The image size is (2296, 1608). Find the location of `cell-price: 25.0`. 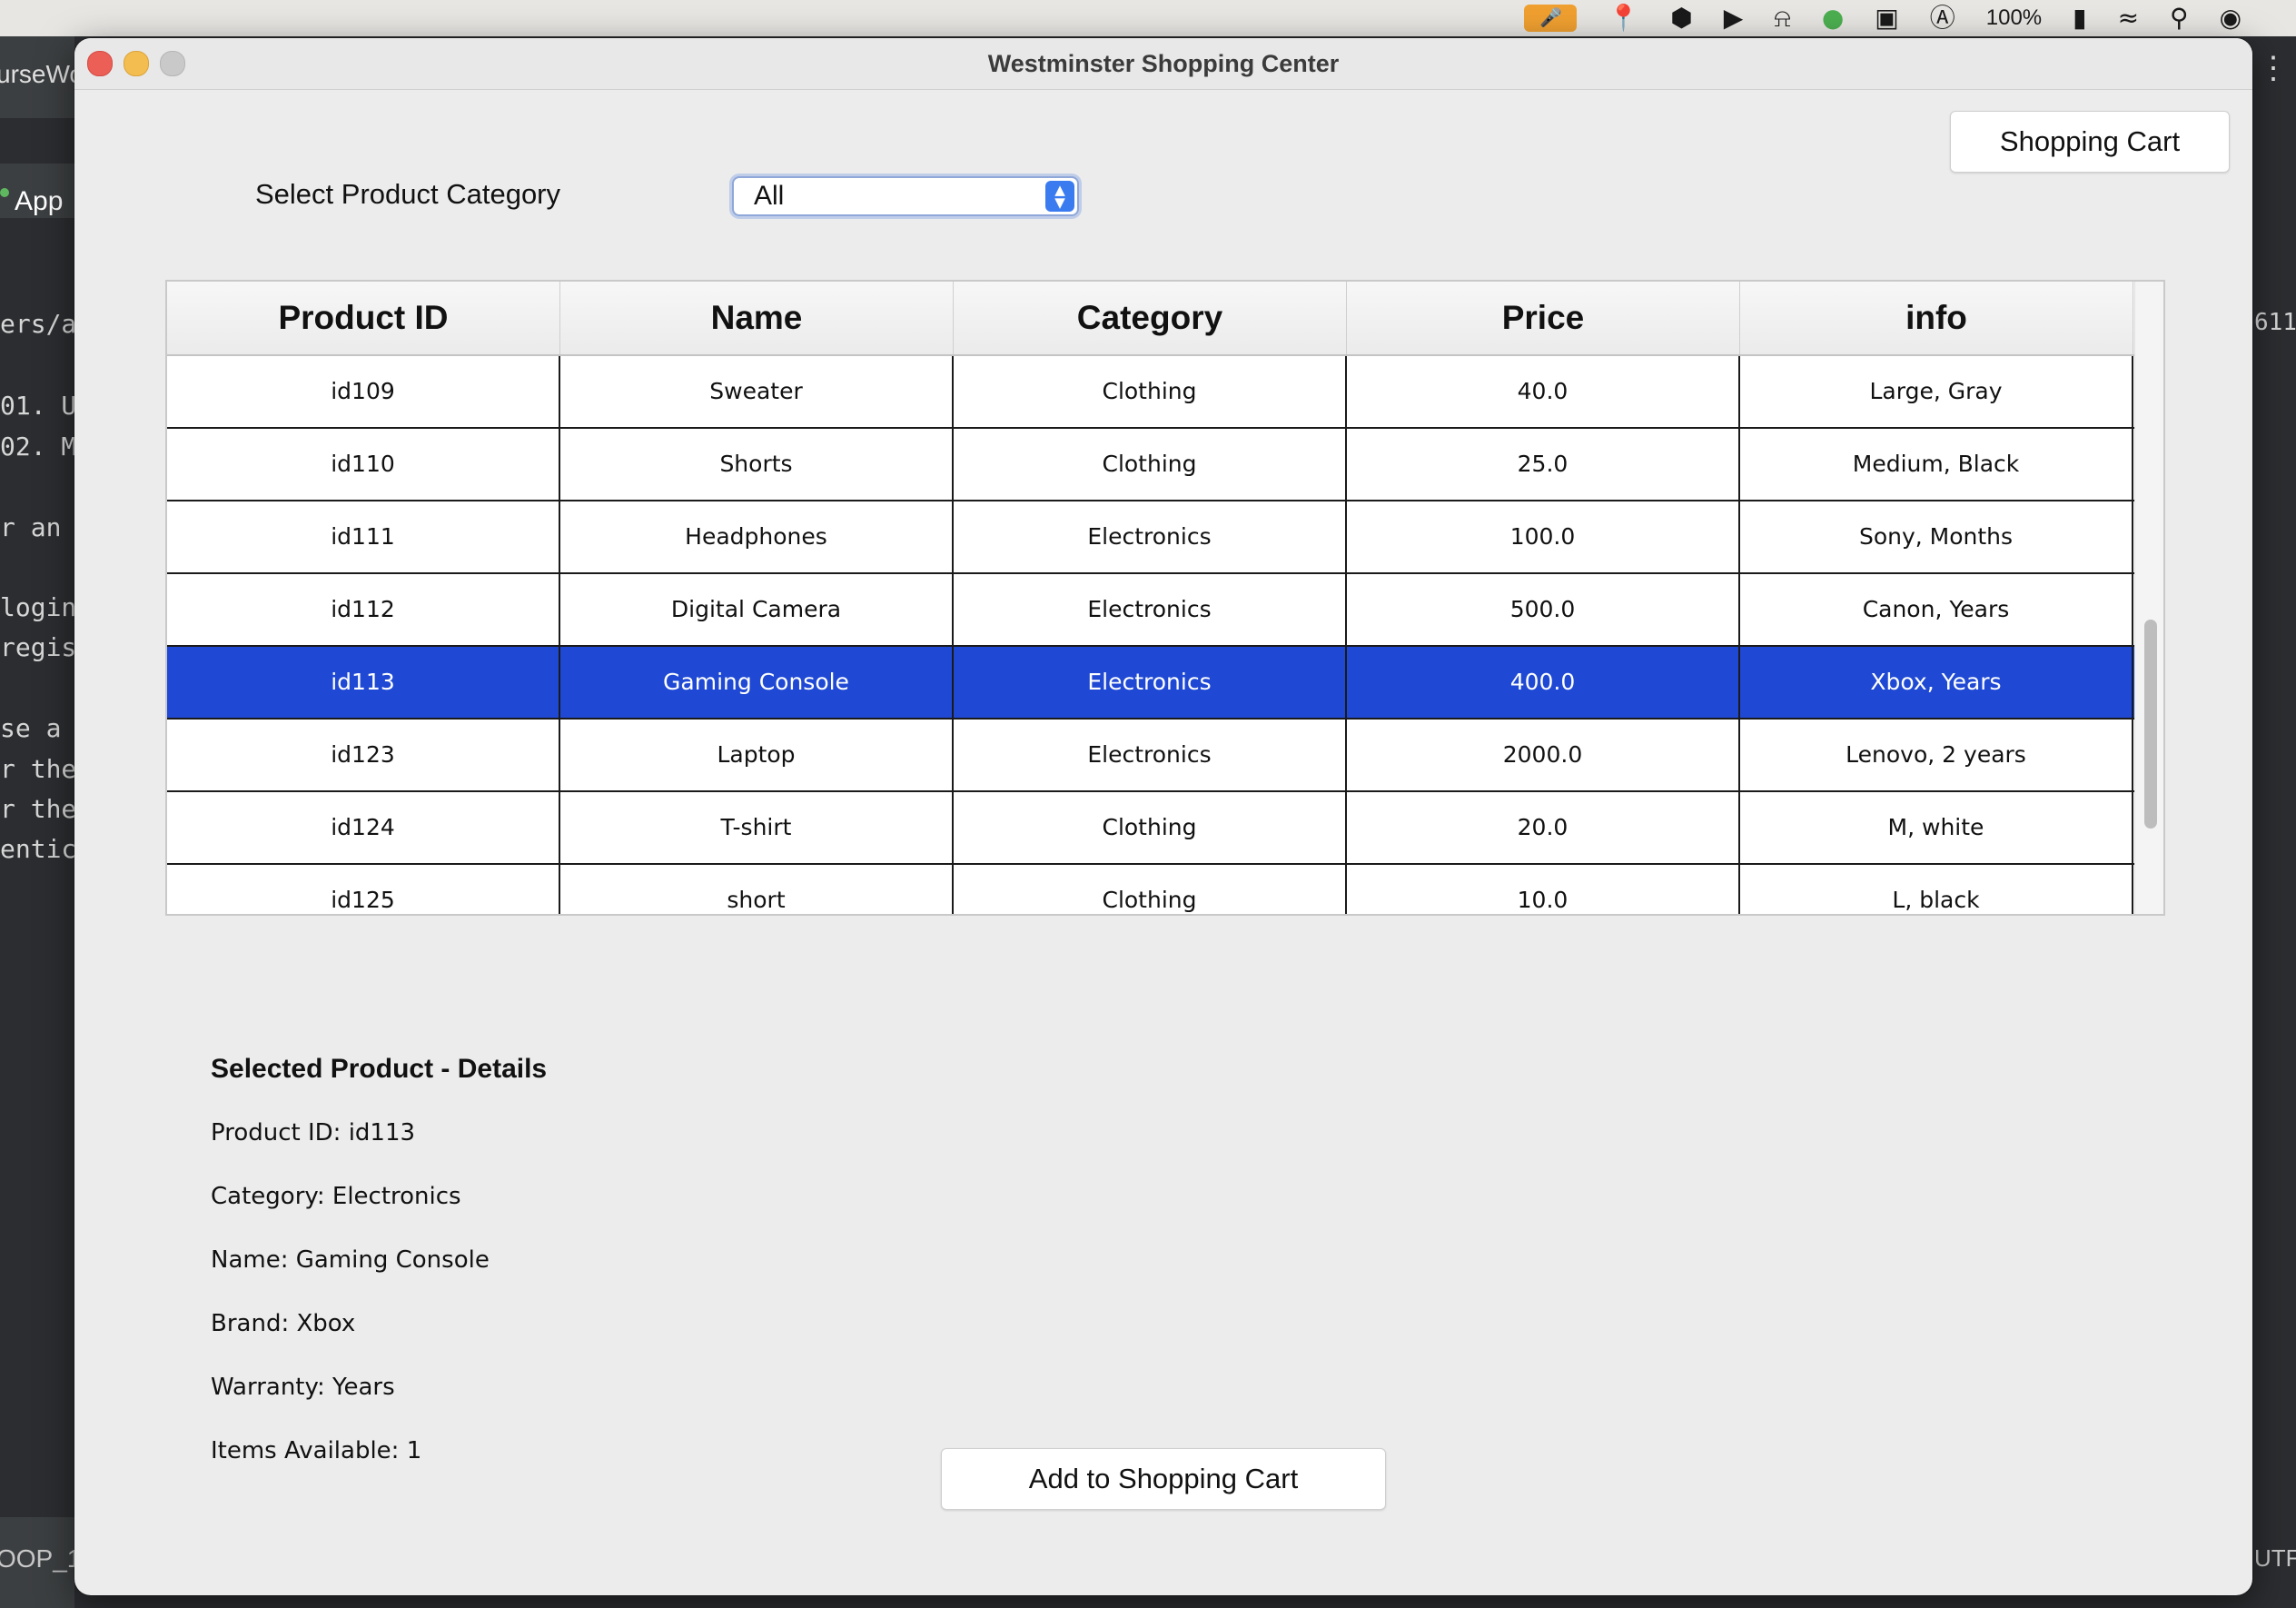

cell-price: 25.0 is located at coordinates (1543, 464).